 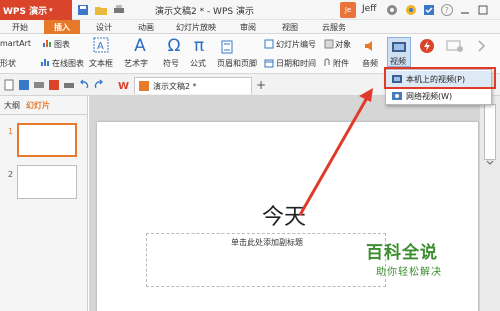 What do you see at coordinates (15, 43) in the screenshot?
I see `smartart-button: martArt` at bounding box center [15, 43].